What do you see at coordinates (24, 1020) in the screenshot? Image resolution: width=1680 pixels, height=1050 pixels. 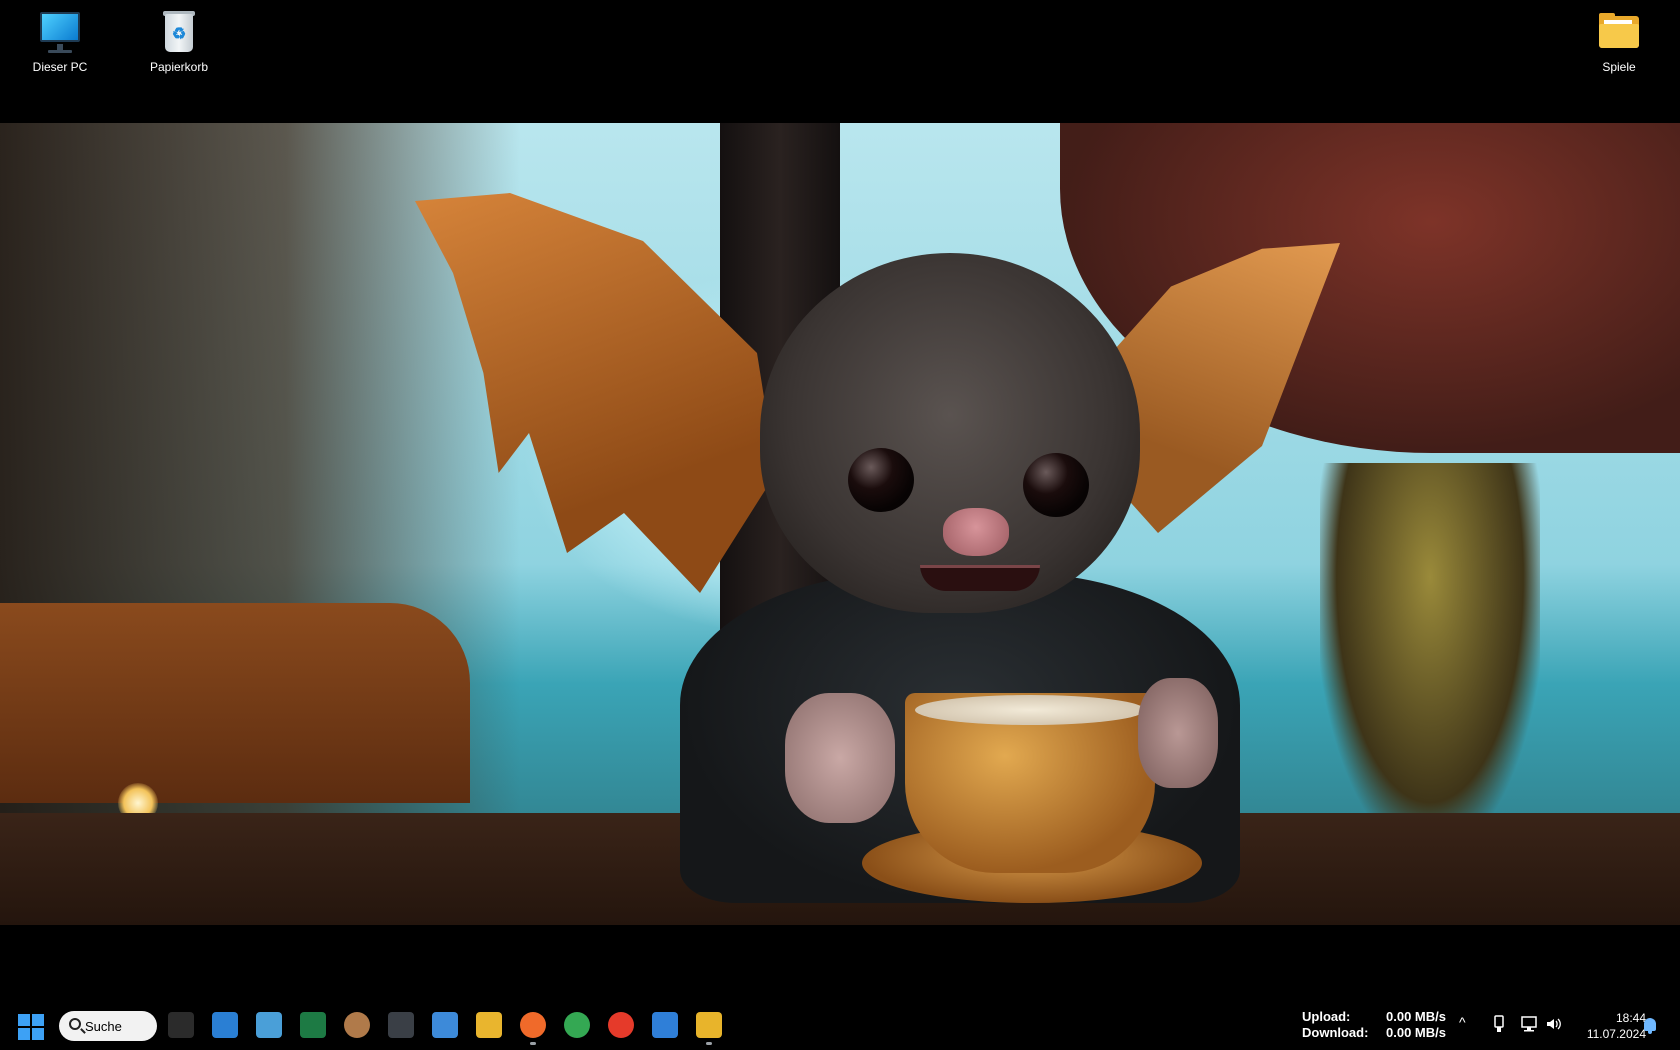 I see `windows-logo-icon` at bounding box center [24, 1020].